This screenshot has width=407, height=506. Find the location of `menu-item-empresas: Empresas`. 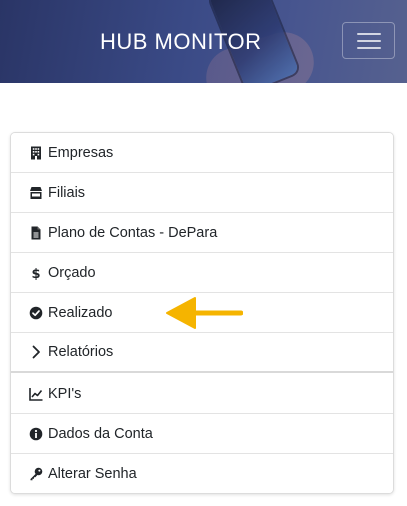

menu-item-empresas: Empresas is located at coordinates (202, 153).